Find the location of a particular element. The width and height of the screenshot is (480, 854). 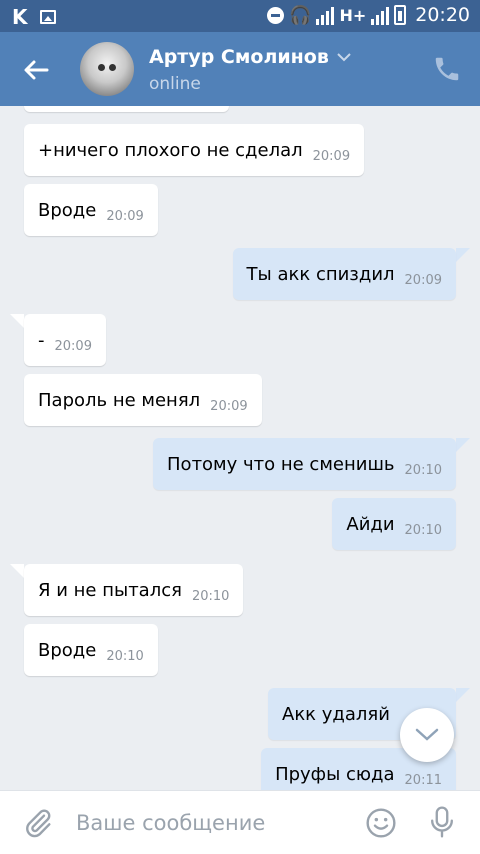

message-bubble-incoming: Вроде 20:09 is located at coordinates (91, 210).